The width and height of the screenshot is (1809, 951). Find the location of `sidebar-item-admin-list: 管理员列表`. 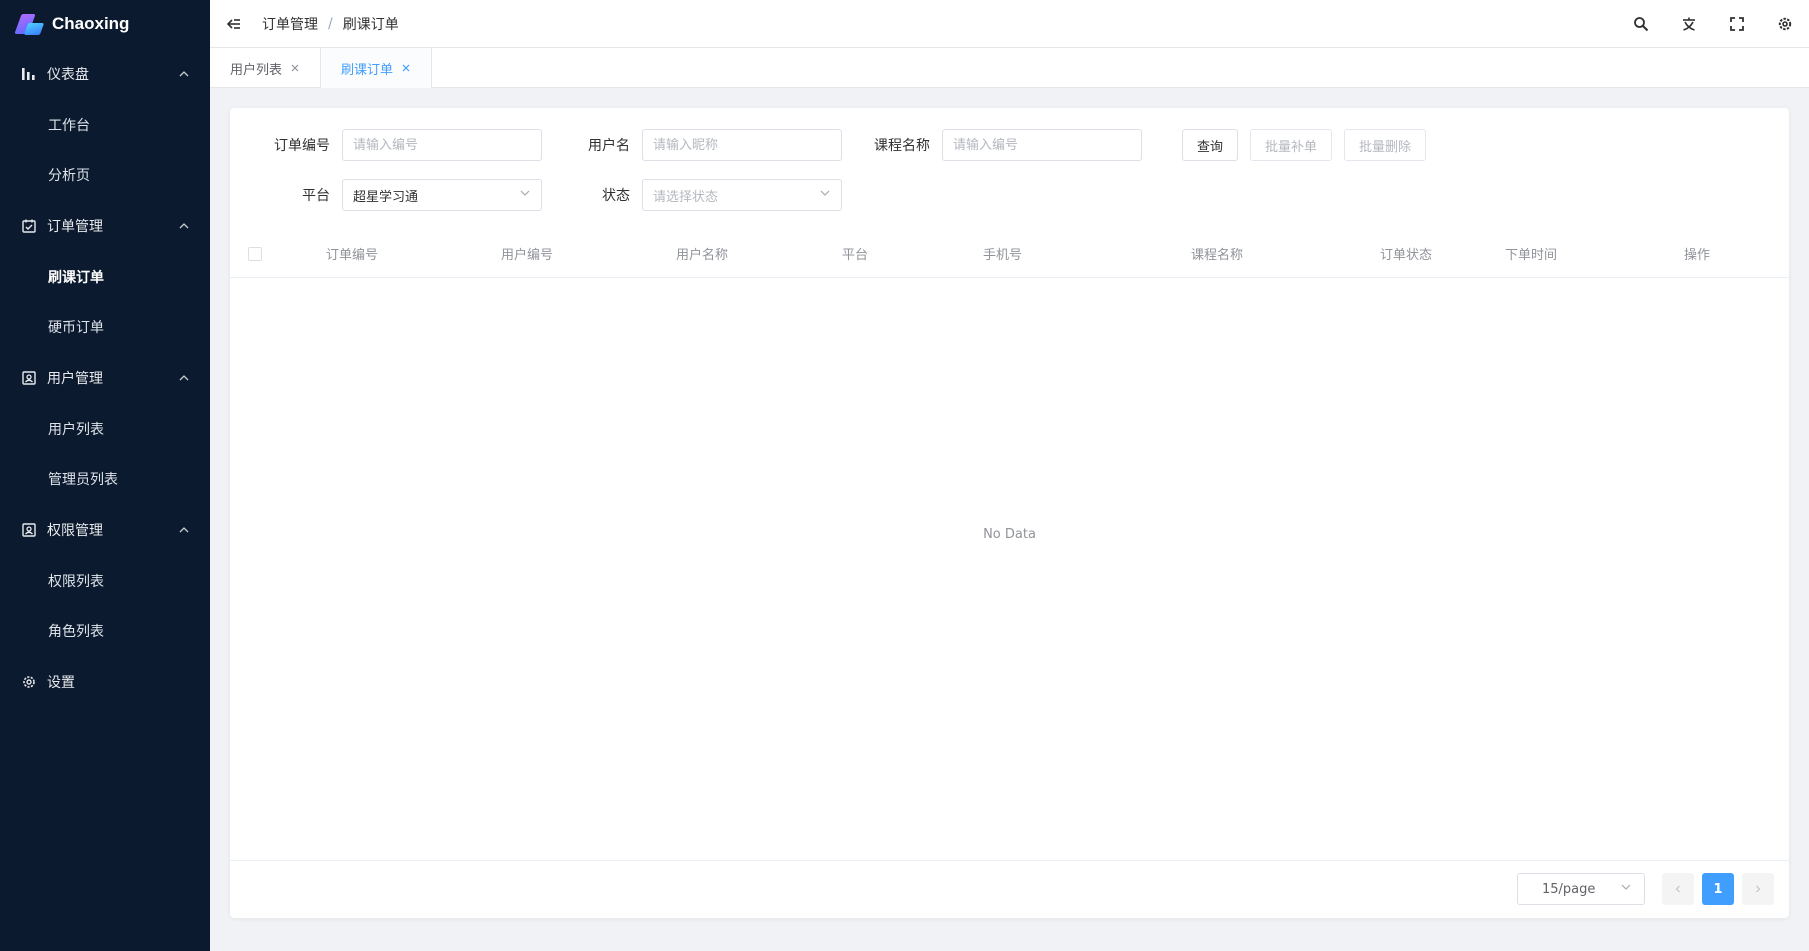

sidebar-item-admin-list: 管理员列表 is located at coordinates (105, 479).